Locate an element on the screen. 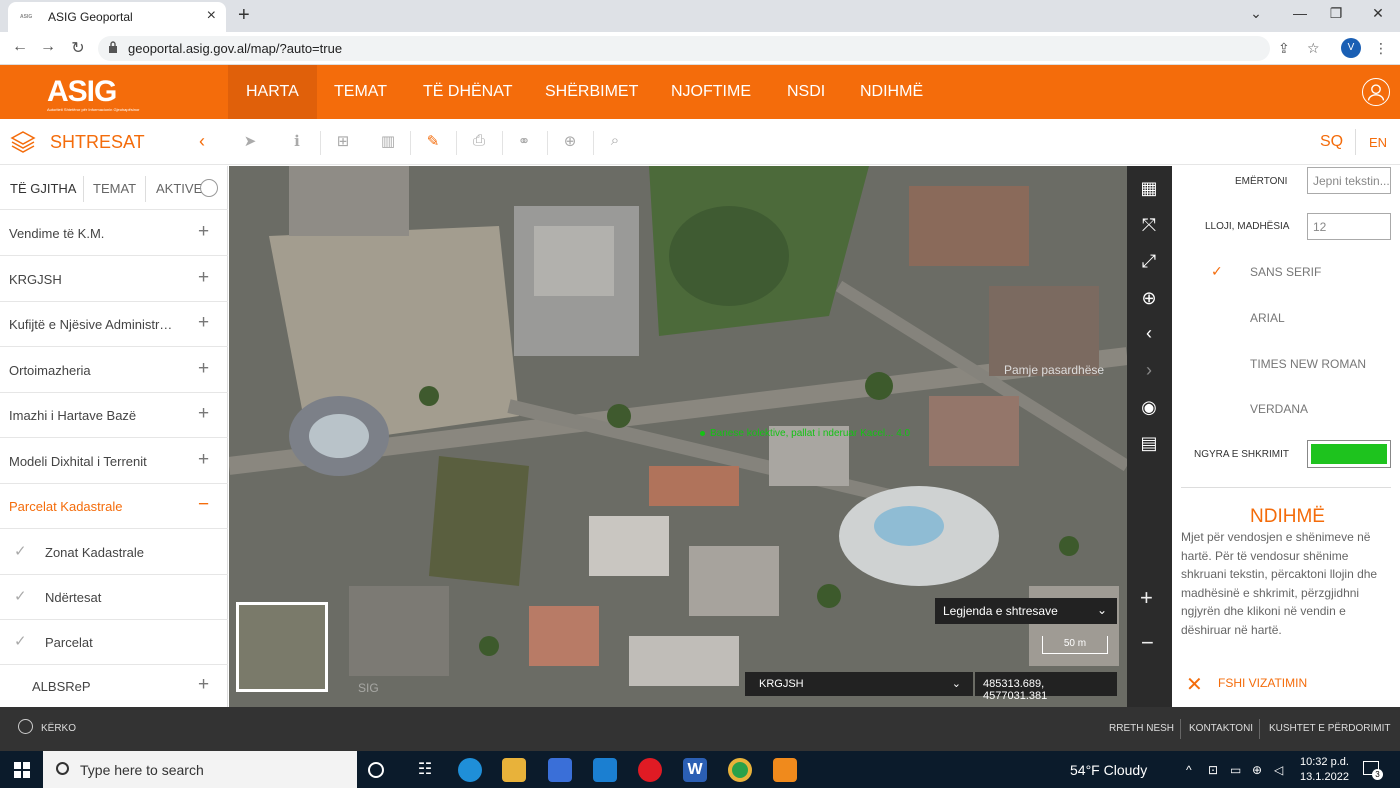 The height and width of the screenshot is (788, 1400). sidebar-item-parcelat-kadastrale: Parcelat Kadastrale − is located at coordinates (114, 506).